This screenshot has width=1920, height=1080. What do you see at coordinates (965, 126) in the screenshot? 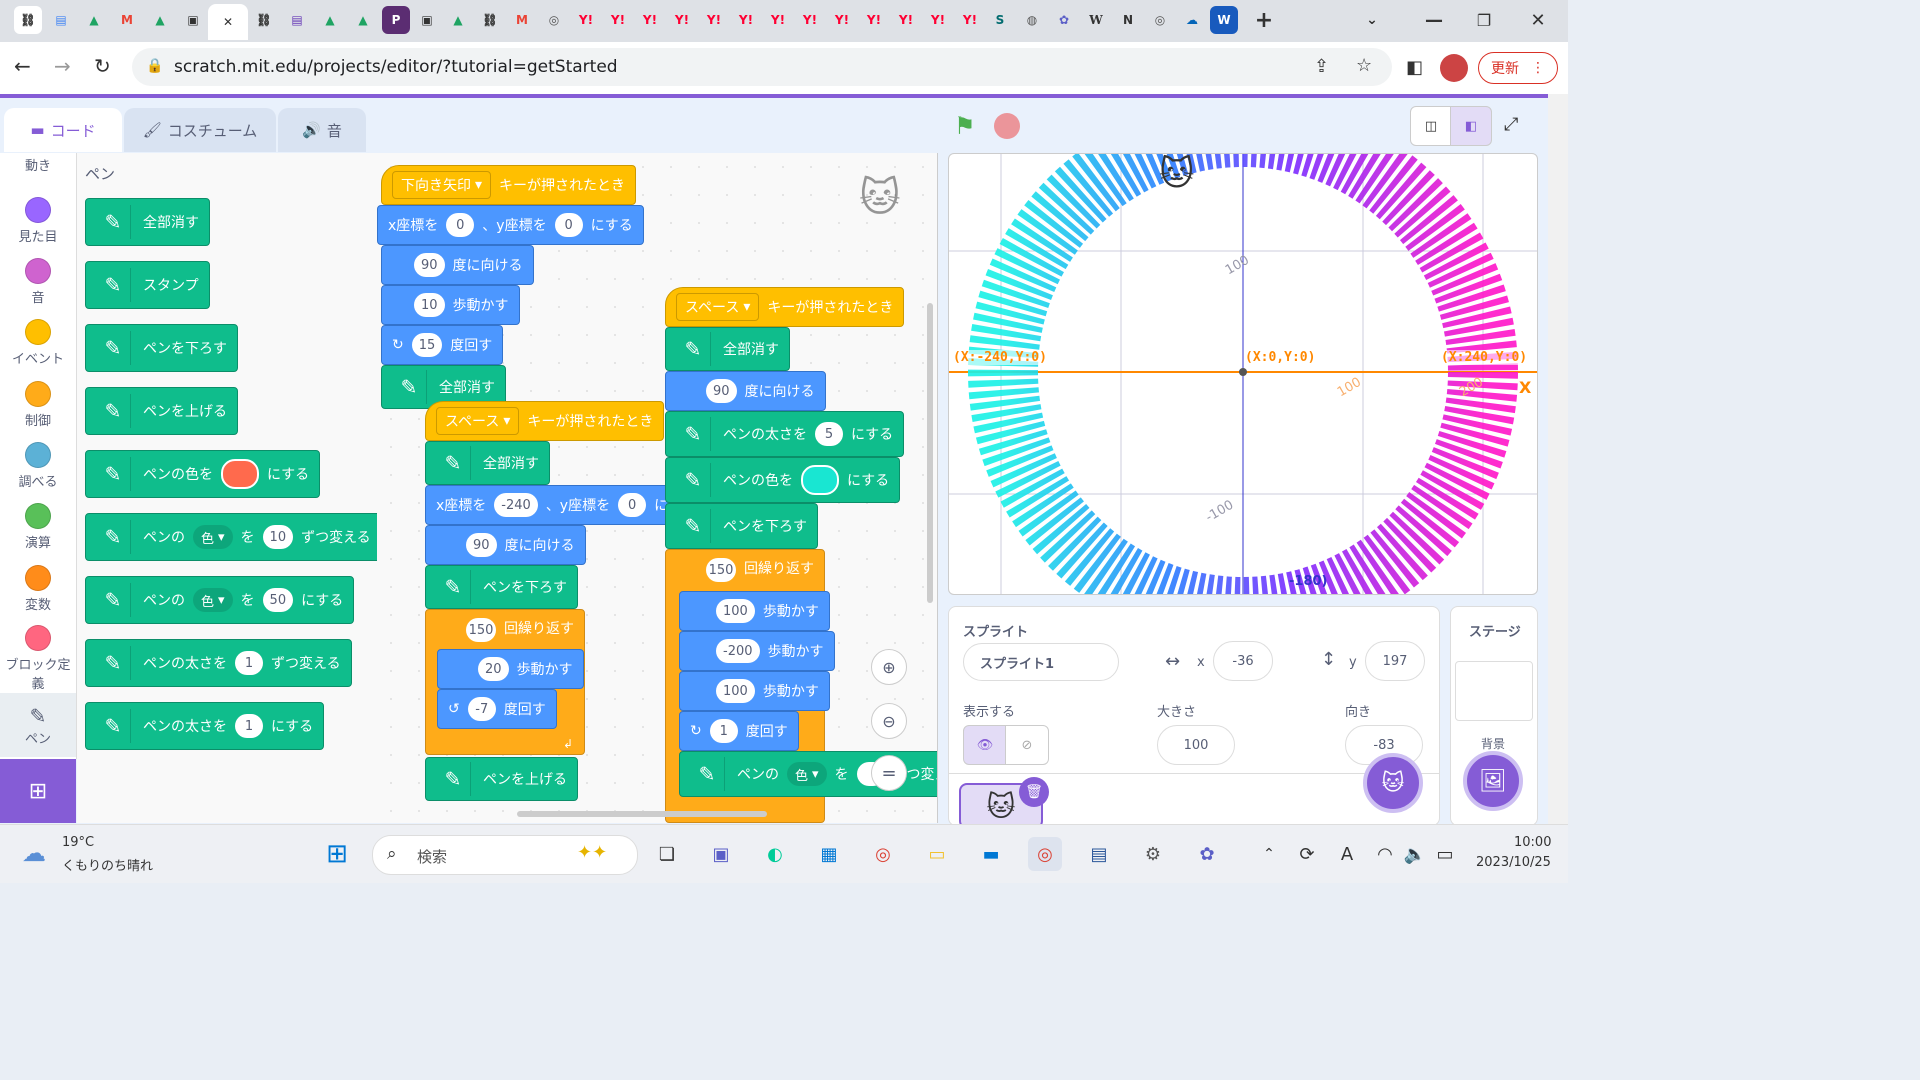
I see `green-flag-icon: ⚑` at bounding box center [965, 126].